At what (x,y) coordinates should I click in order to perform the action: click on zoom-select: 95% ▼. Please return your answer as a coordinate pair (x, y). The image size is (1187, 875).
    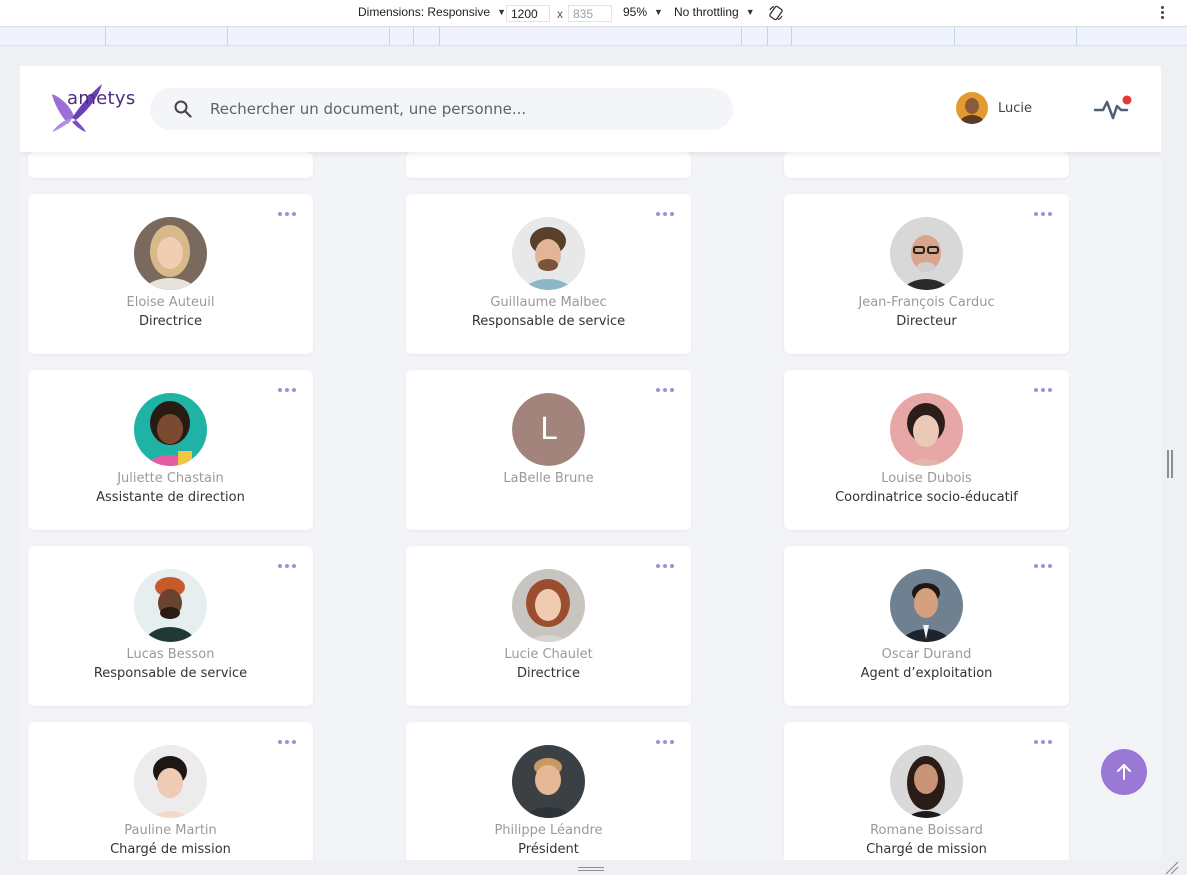
    Looking at the image, I should click on (643, 12).